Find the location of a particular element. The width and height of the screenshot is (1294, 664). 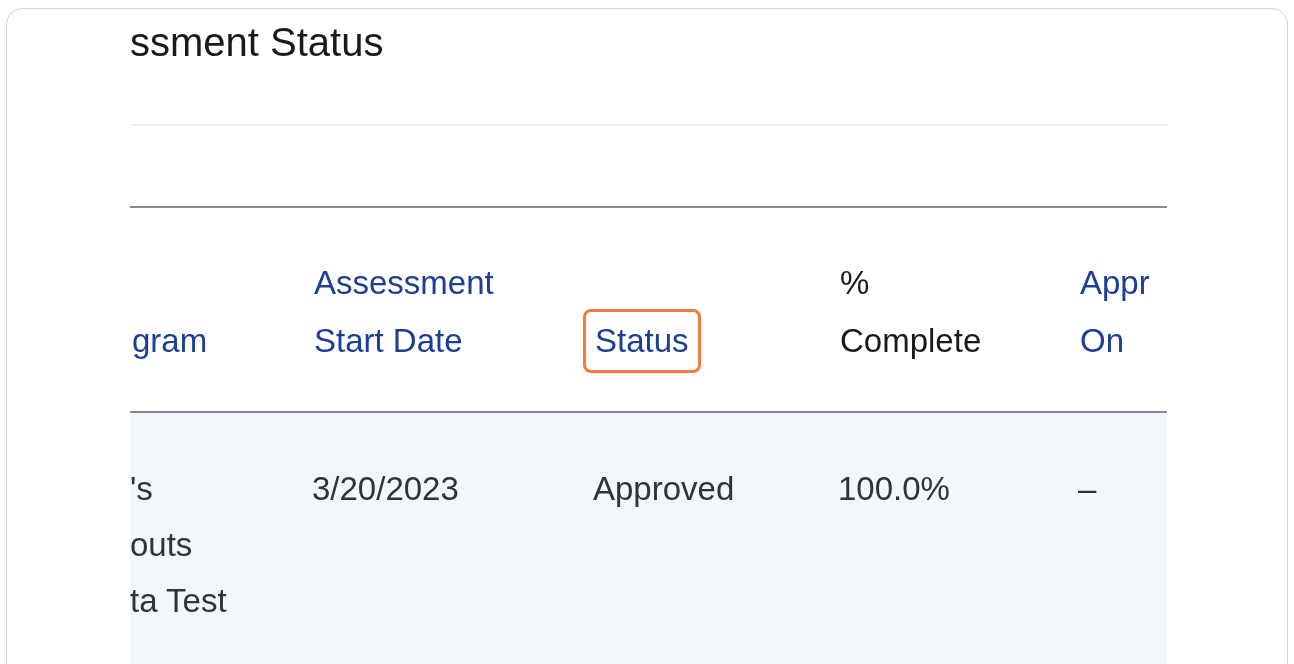

column-sort-link: Assessment Start Date is located at coordinates (404, 312).